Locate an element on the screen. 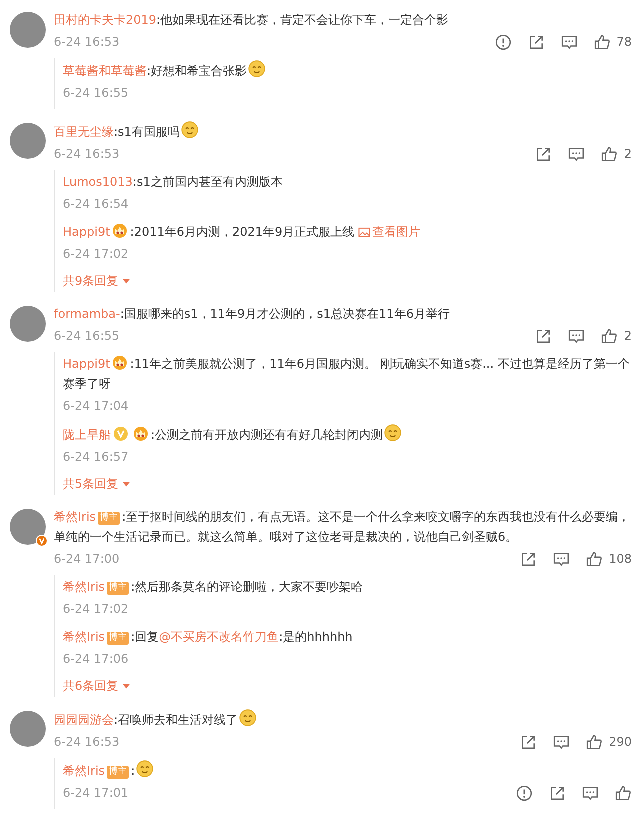  timestamp: 6-24 16:54 is located at coordinates (96, 204).